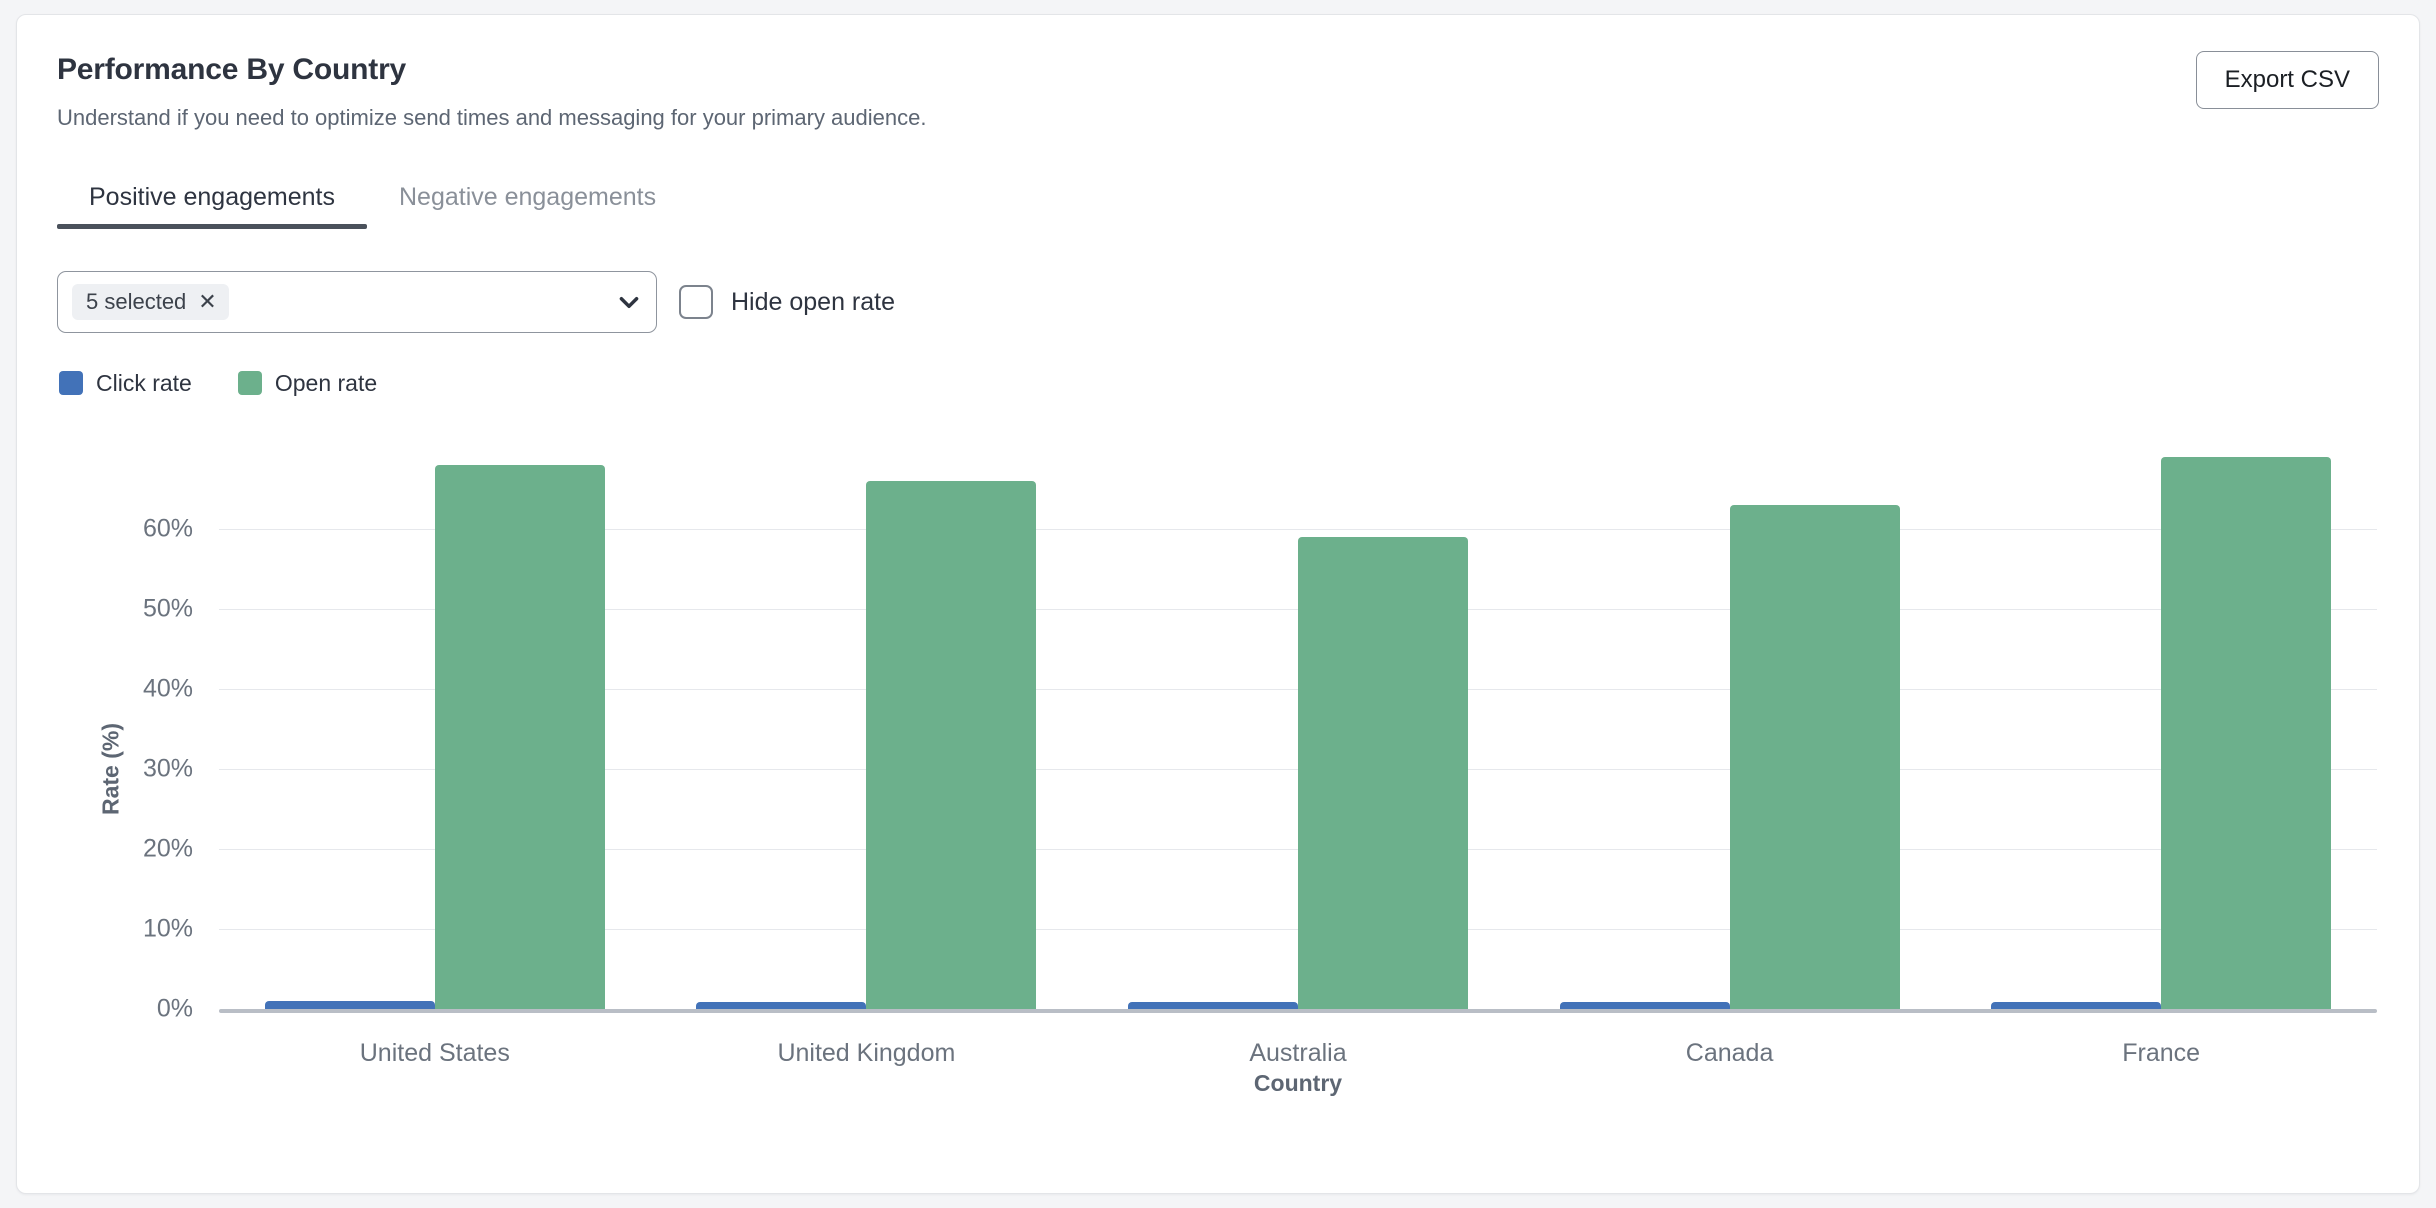 This screenshot has height=1208, width=2436. I want to click on tab-negative-engagements: Negative engagements, so click(527, 205).